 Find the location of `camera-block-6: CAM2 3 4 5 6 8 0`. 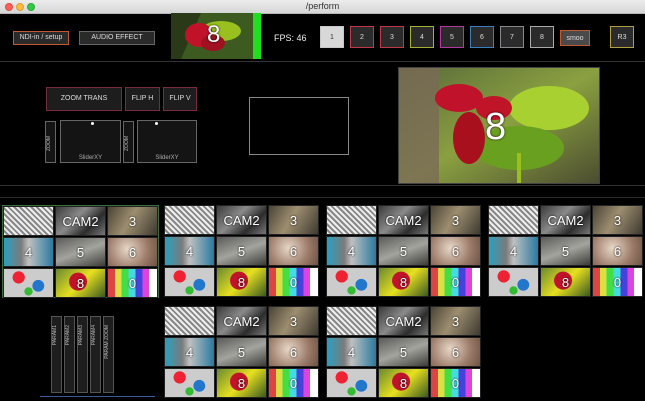

camera-block-6: CAM2 3 4 5 6 8 0 is located at coordinates (404, 352).